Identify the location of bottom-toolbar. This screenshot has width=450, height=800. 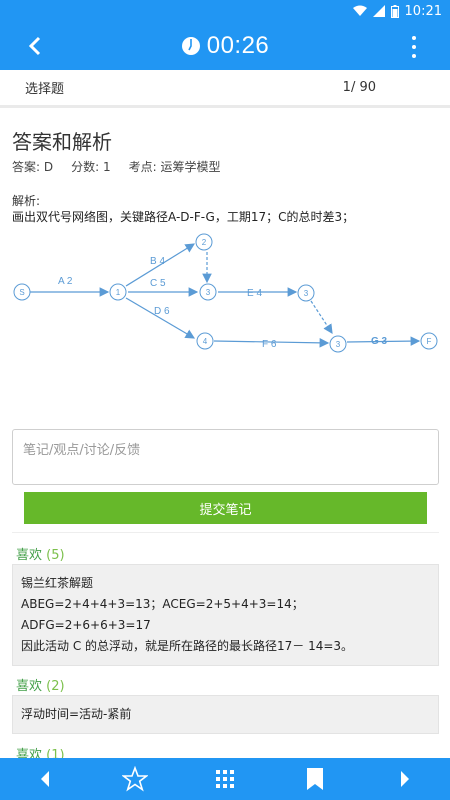
(225, 779).